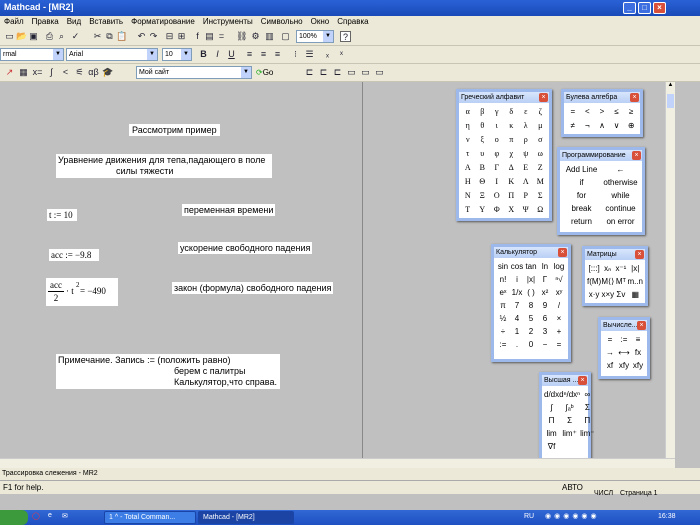 The height and width of the screenshot is (525, 700). What do you see at coordinates (246, 517) in the screenshot?
I see `task-mathcad: Mathcad - [MR2]` at bounding box center [246, 517].